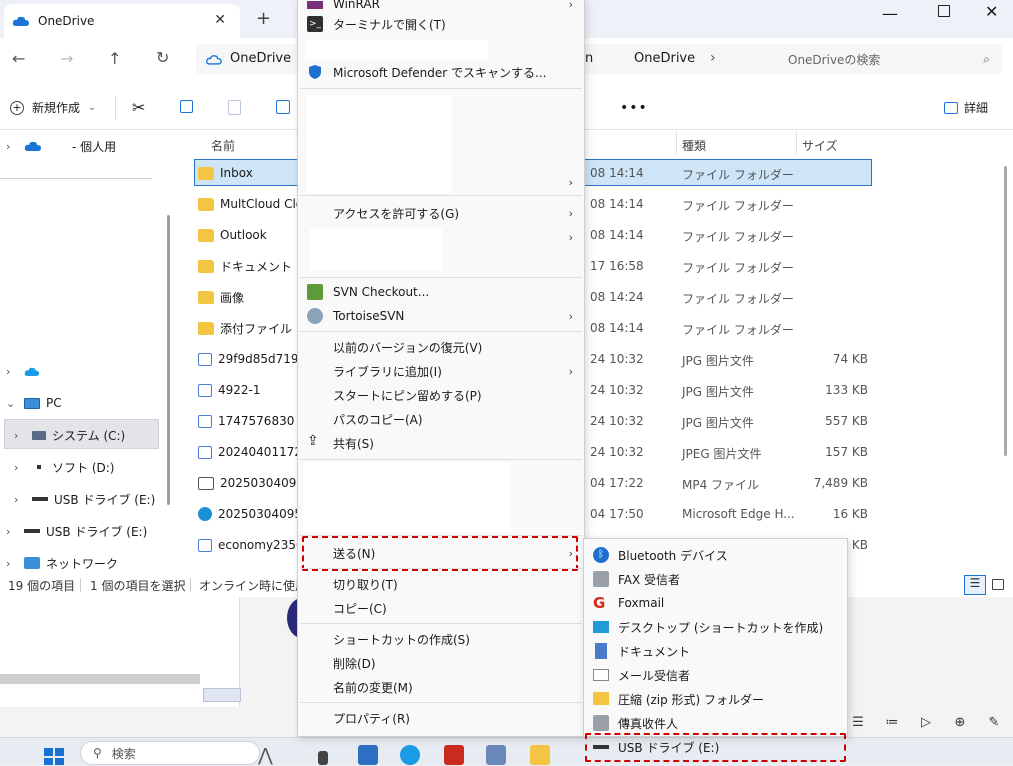 This screenshot has height=766, width=1013. I want to click on send-to-bluetooth: ᛒ Bluetooth デバイス, so click(715, 555).